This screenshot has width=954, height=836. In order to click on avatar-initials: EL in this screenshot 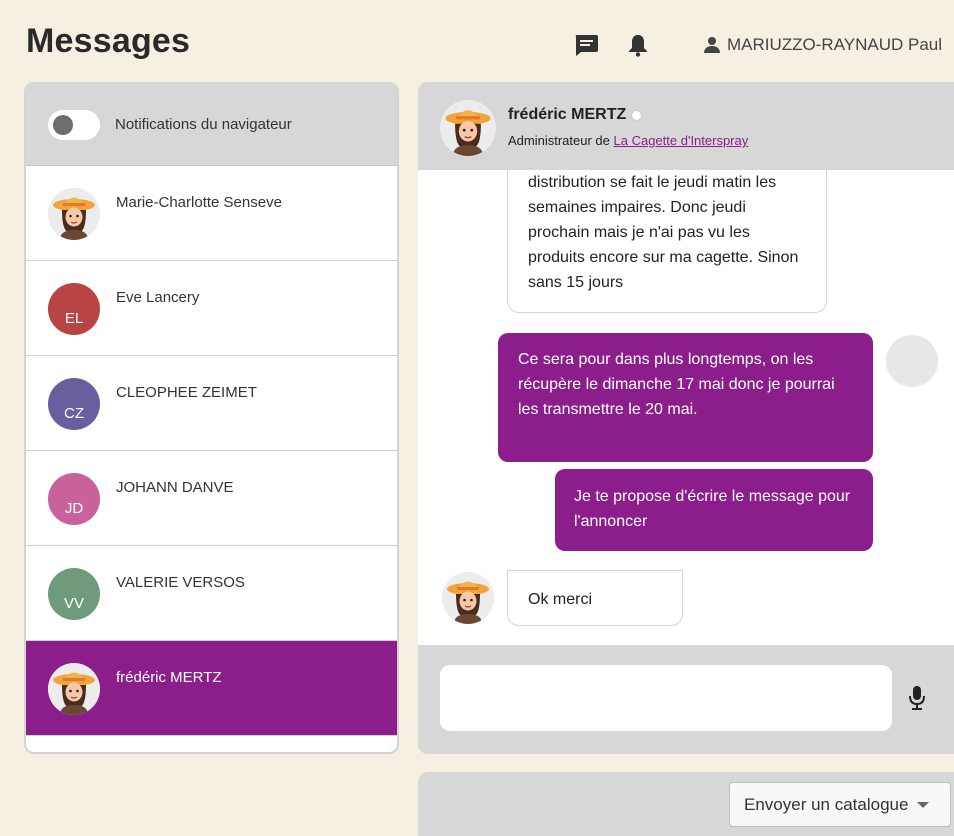, I will do `click(74, 318)`.